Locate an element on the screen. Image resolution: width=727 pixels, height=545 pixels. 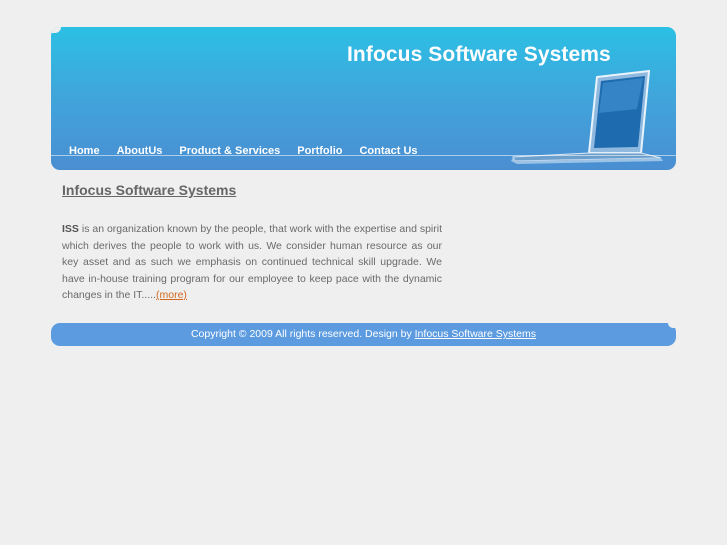
header-corner-notch is located at coordinates (56, 30).